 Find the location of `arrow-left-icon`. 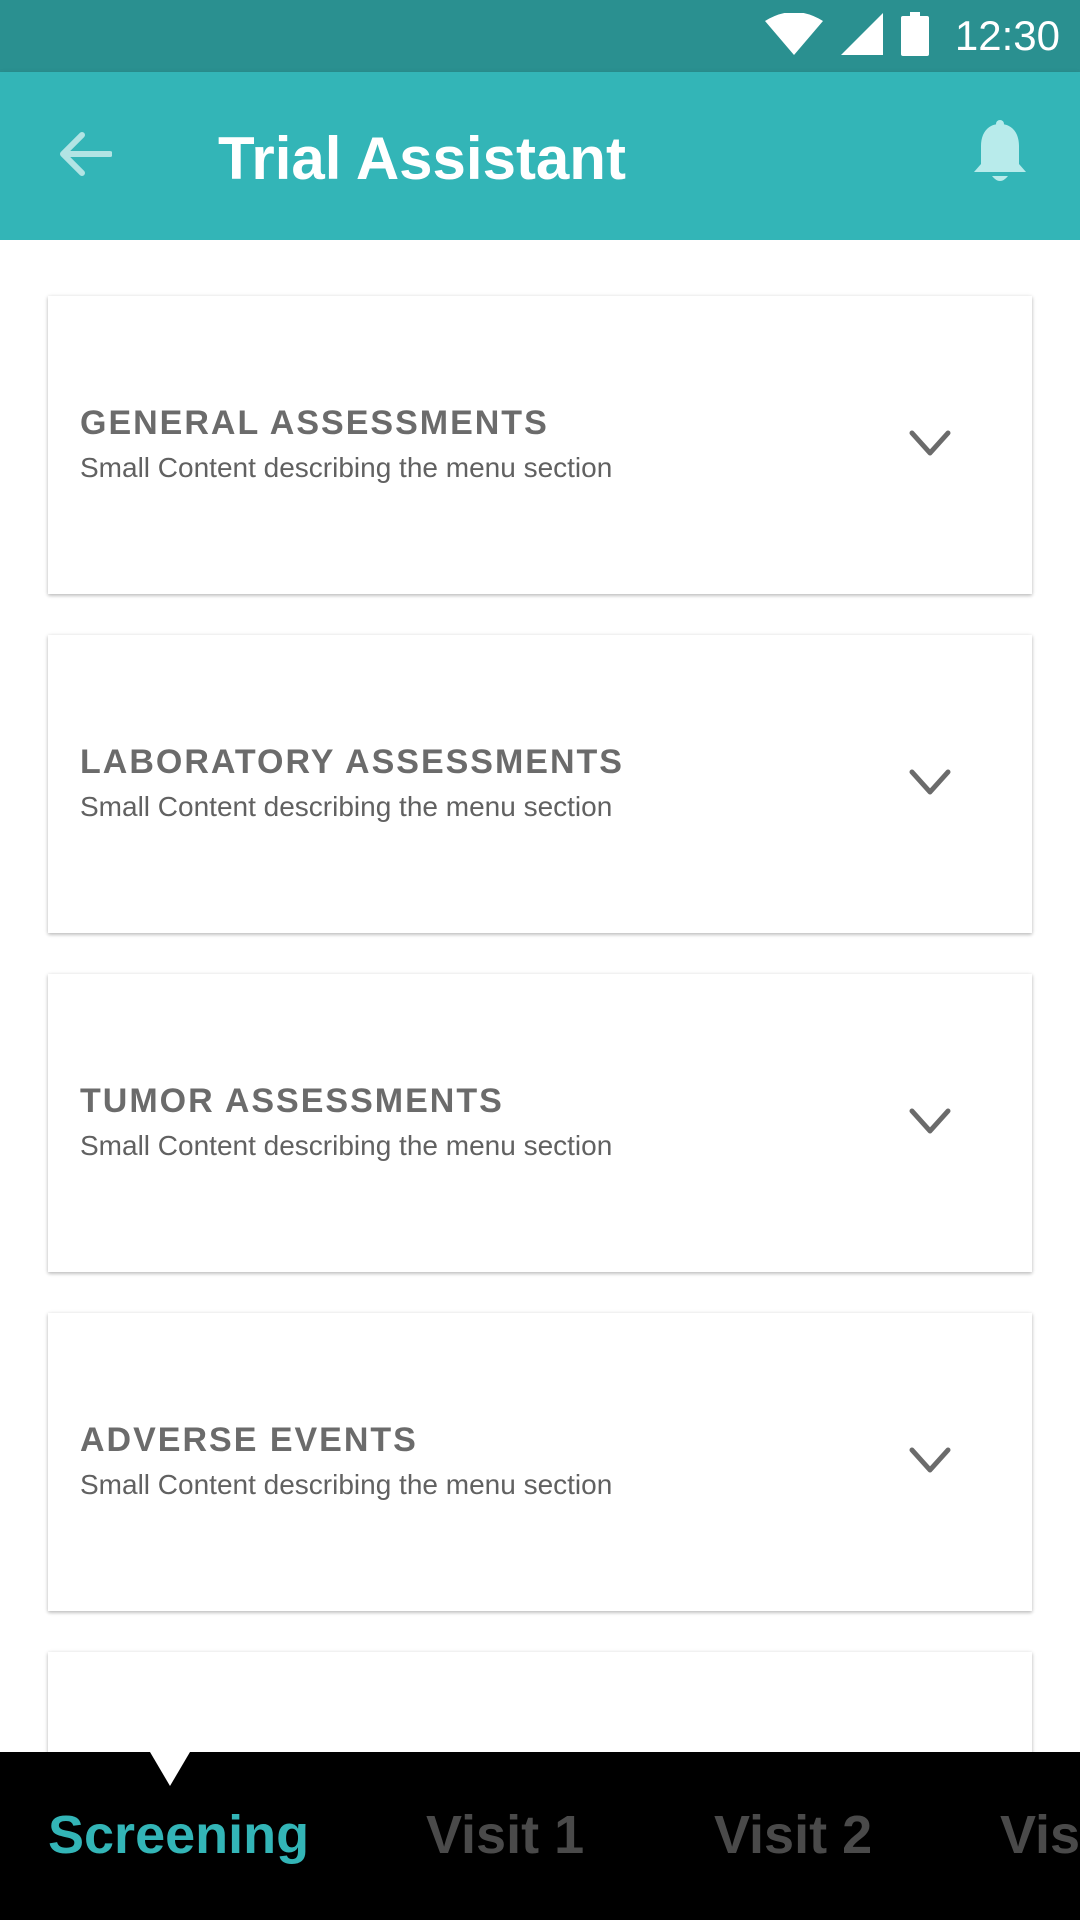

arrow-left-icon is located at coordinates (86, 156).